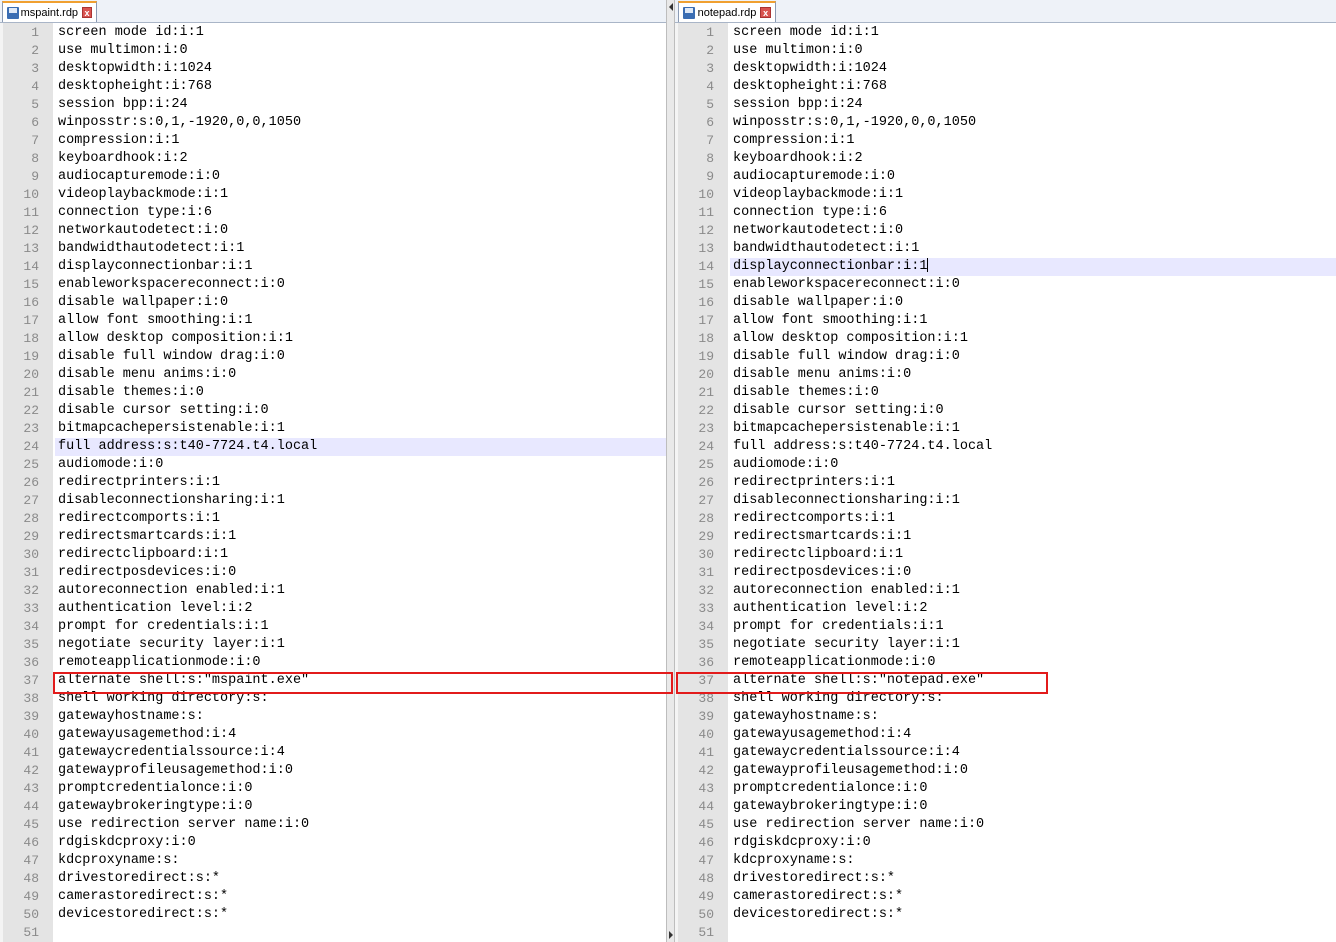 The image size is (1336, 942). I want to click on tab-notepad-rdp: notepad.rdp x, so click(727, 11).